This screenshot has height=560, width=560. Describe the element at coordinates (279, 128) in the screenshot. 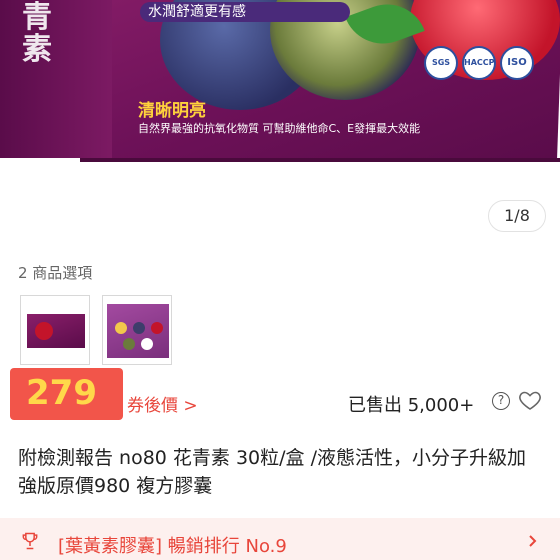

I see `box-subline: 自然界最強的抗氧化物質 可幫助維他命C、E發揮最大效能` at that location.